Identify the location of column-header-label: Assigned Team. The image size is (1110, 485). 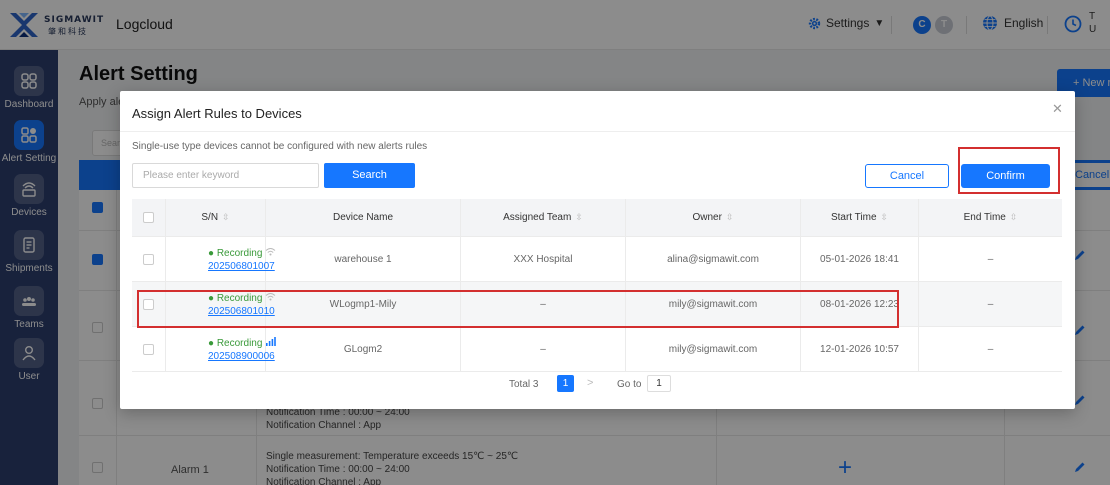
(537, 217).